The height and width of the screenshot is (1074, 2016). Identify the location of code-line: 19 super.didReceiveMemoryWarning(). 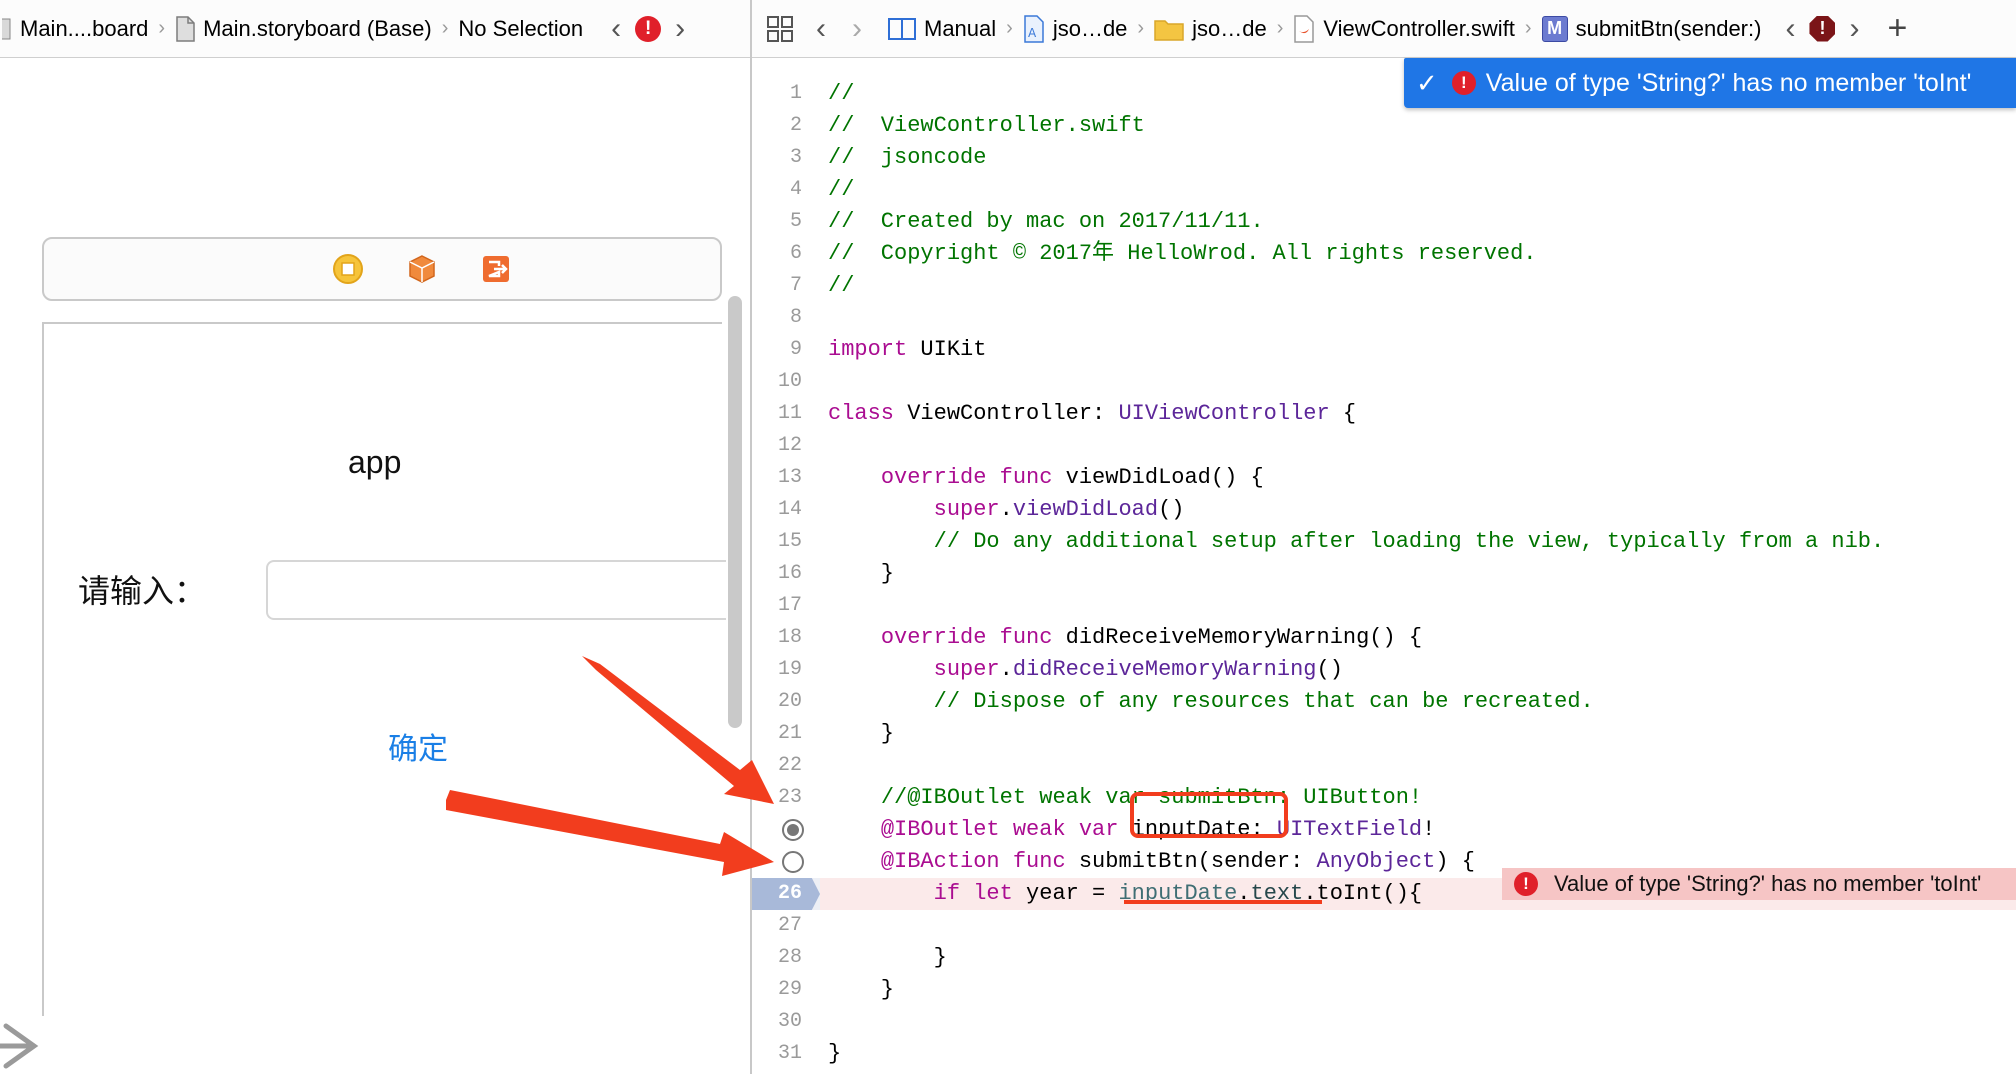
(1384, 670).